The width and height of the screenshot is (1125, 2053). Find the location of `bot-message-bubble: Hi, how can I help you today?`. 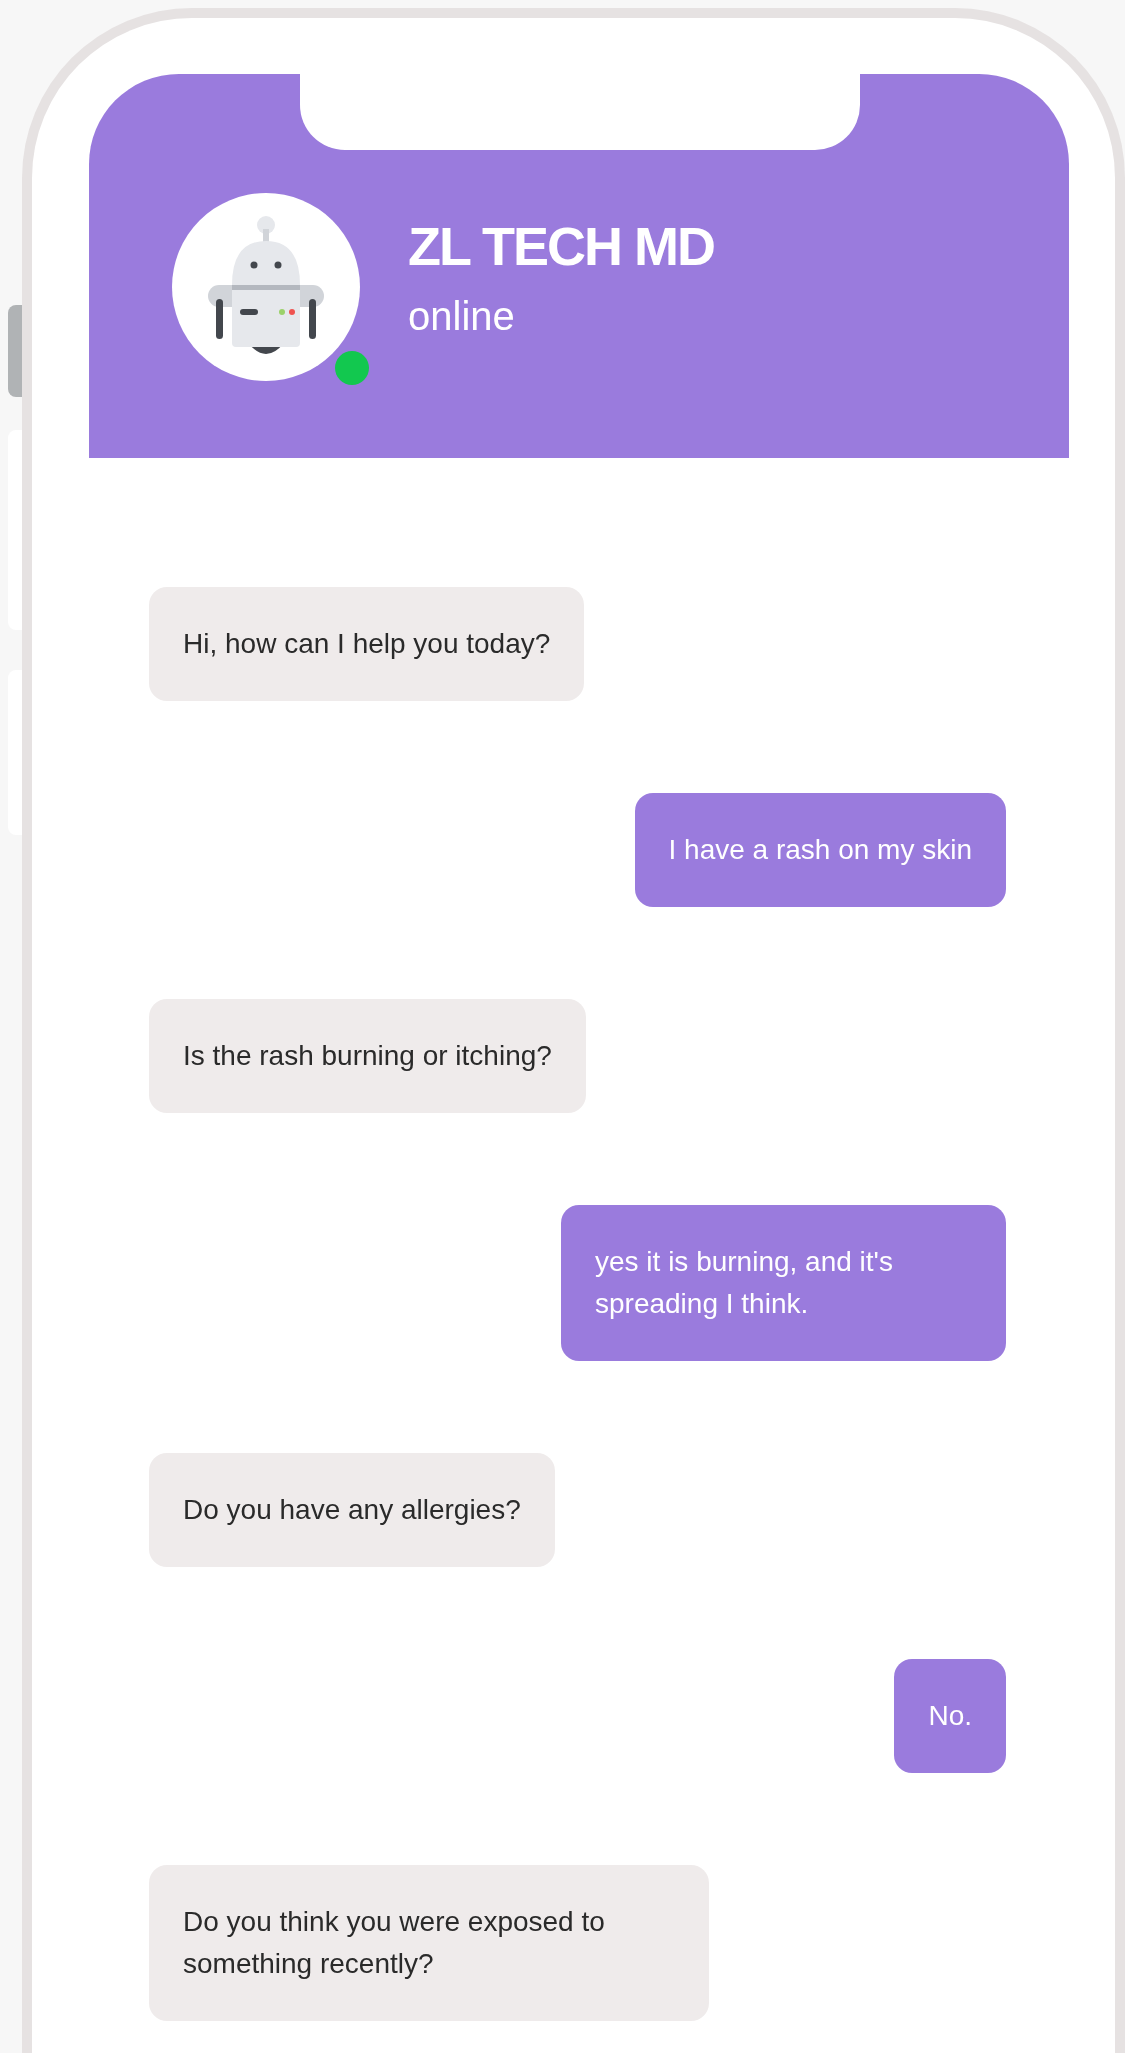

bot-message-bubble: Hi, how can I help you today? is located at coordinates (367, 644).